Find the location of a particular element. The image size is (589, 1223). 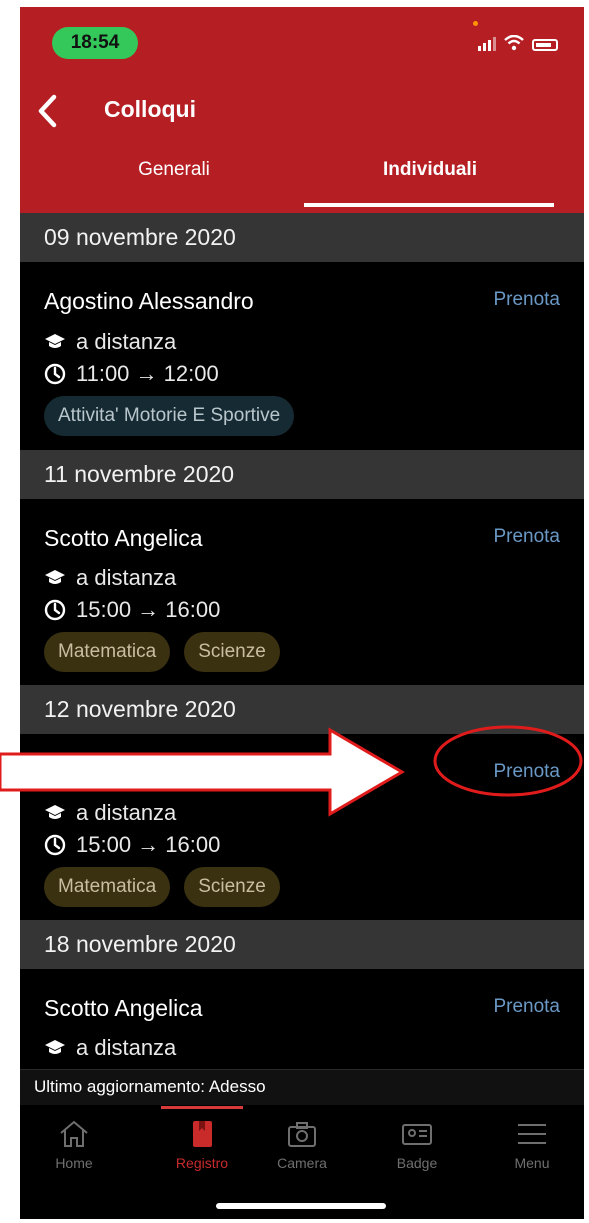

menu-icon is located at coordinates (532, 1134).